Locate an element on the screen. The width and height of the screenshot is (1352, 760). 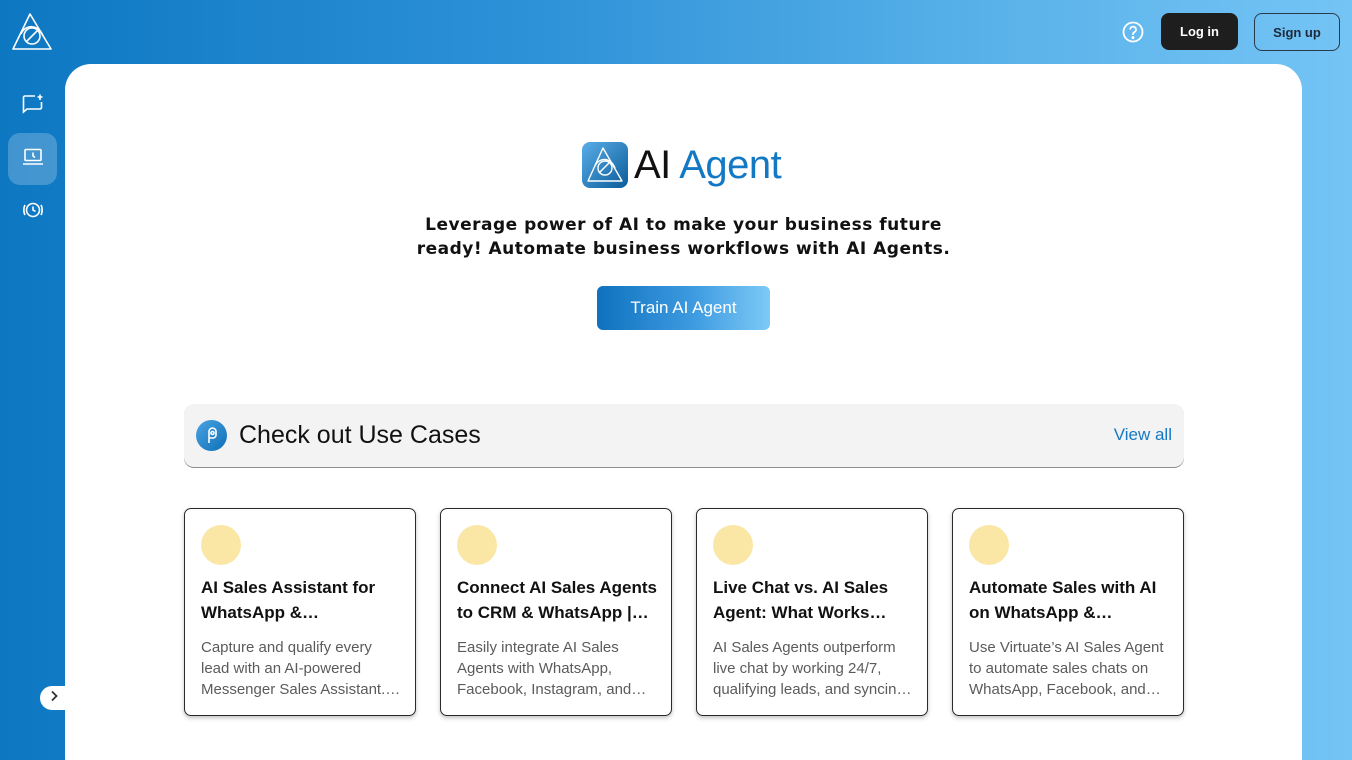
brand-name-ai: AI is located at coordinates (652, 165).